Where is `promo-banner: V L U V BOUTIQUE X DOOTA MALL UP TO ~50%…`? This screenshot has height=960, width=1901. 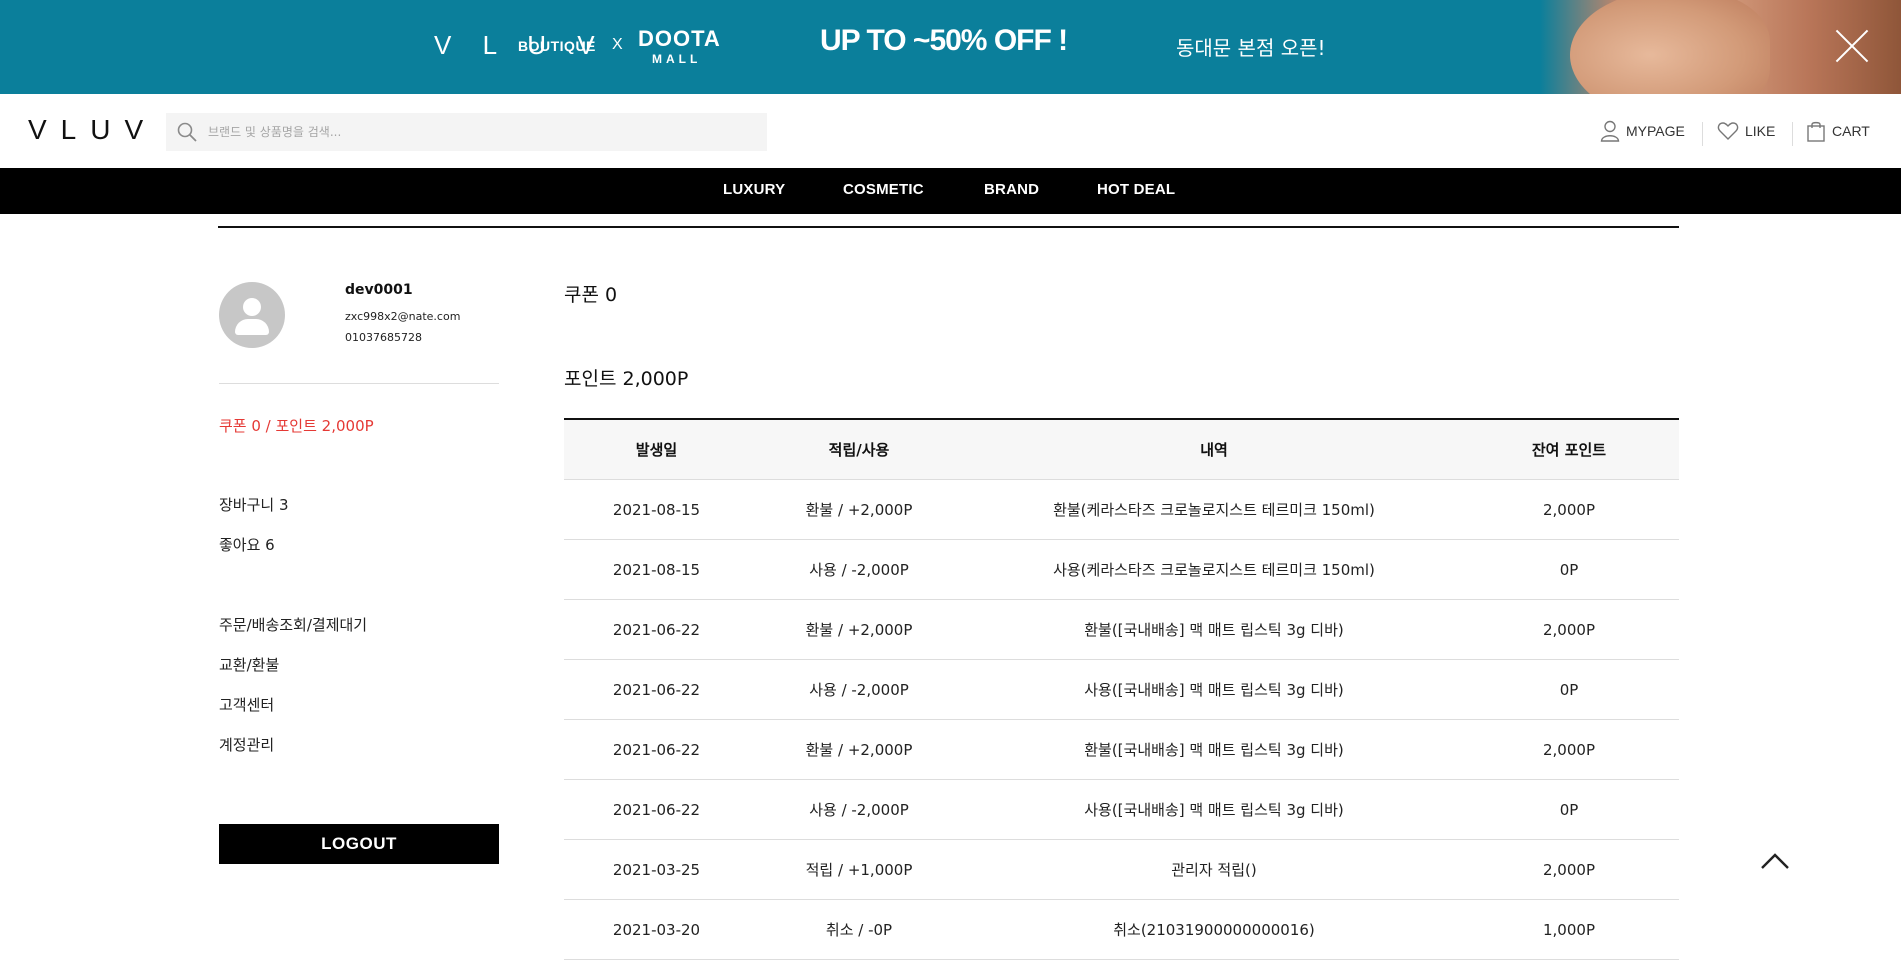 promo-banner: V L U V BOUTIQUE X DOOTA MALL UP TO ~50%… is located at coordinates (950, 47).